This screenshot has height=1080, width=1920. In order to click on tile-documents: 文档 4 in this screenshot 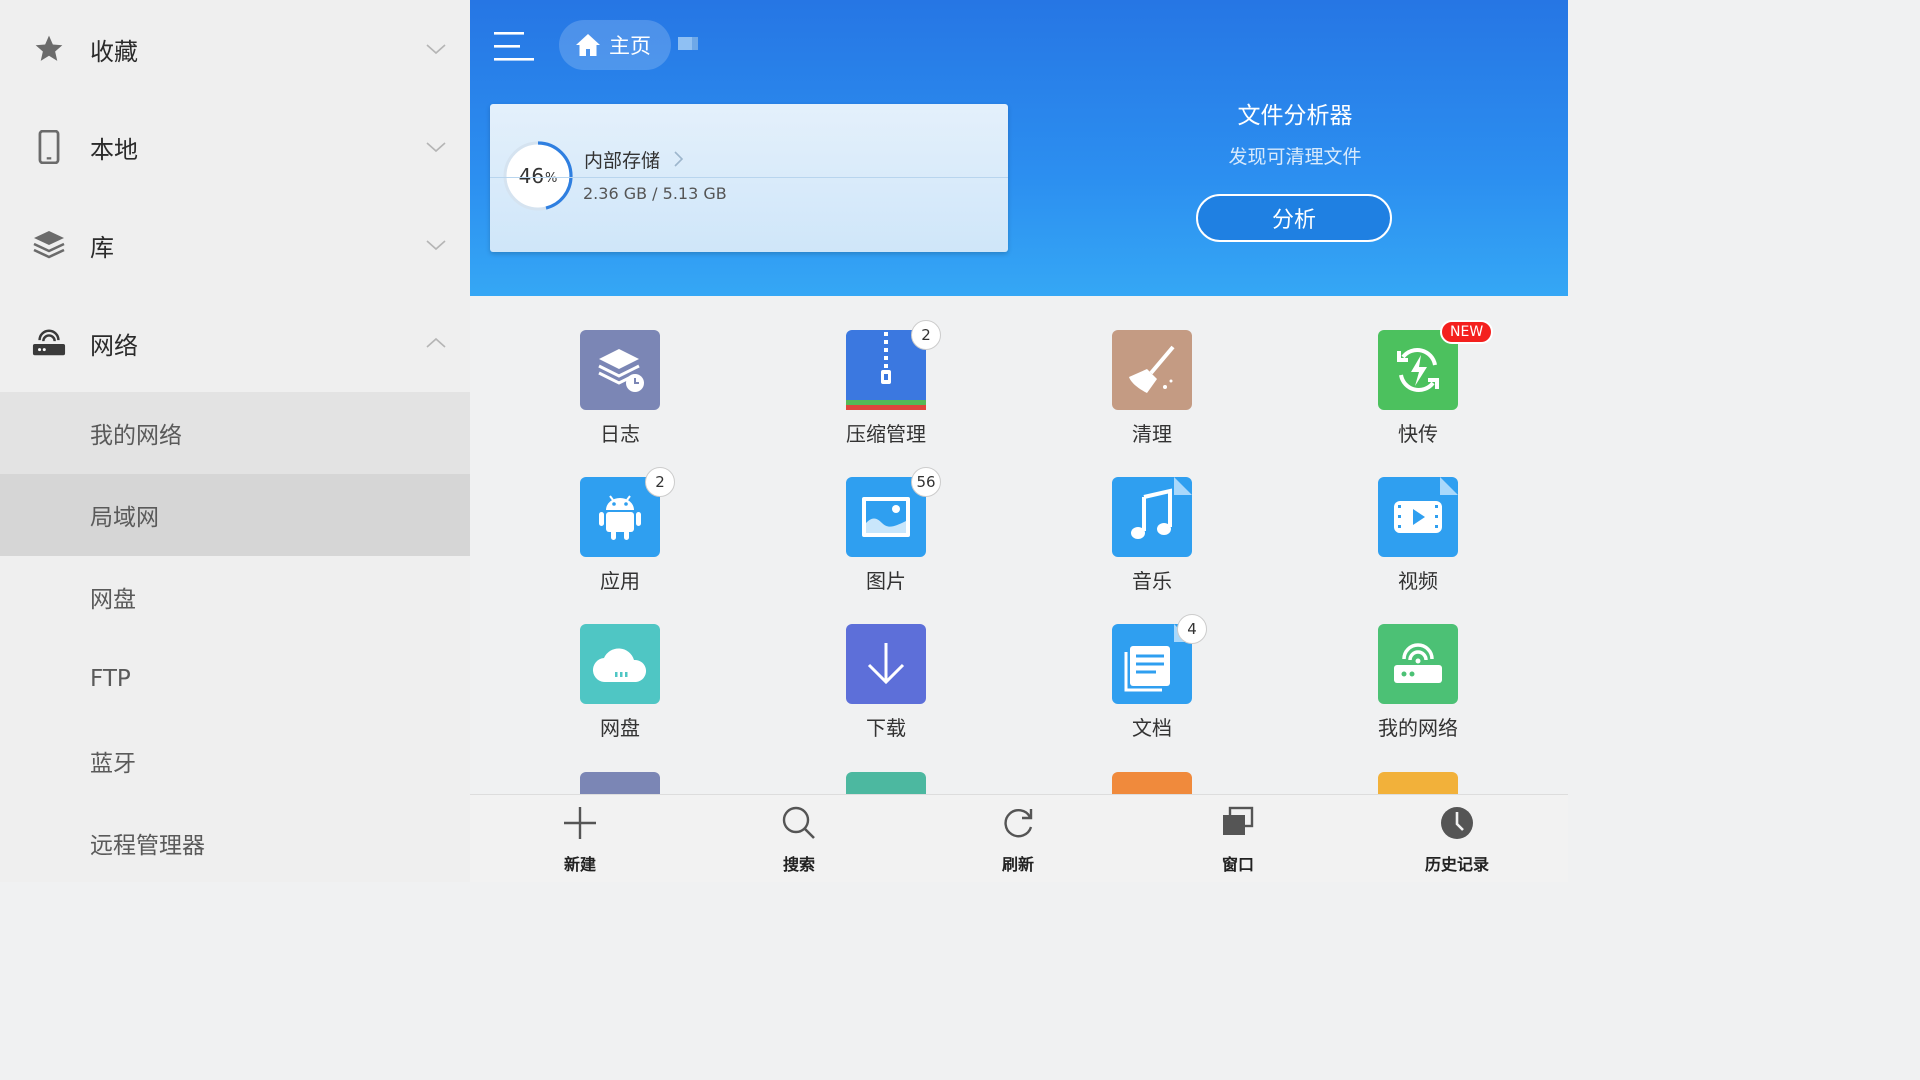, I will do `click(1152, 683)`.